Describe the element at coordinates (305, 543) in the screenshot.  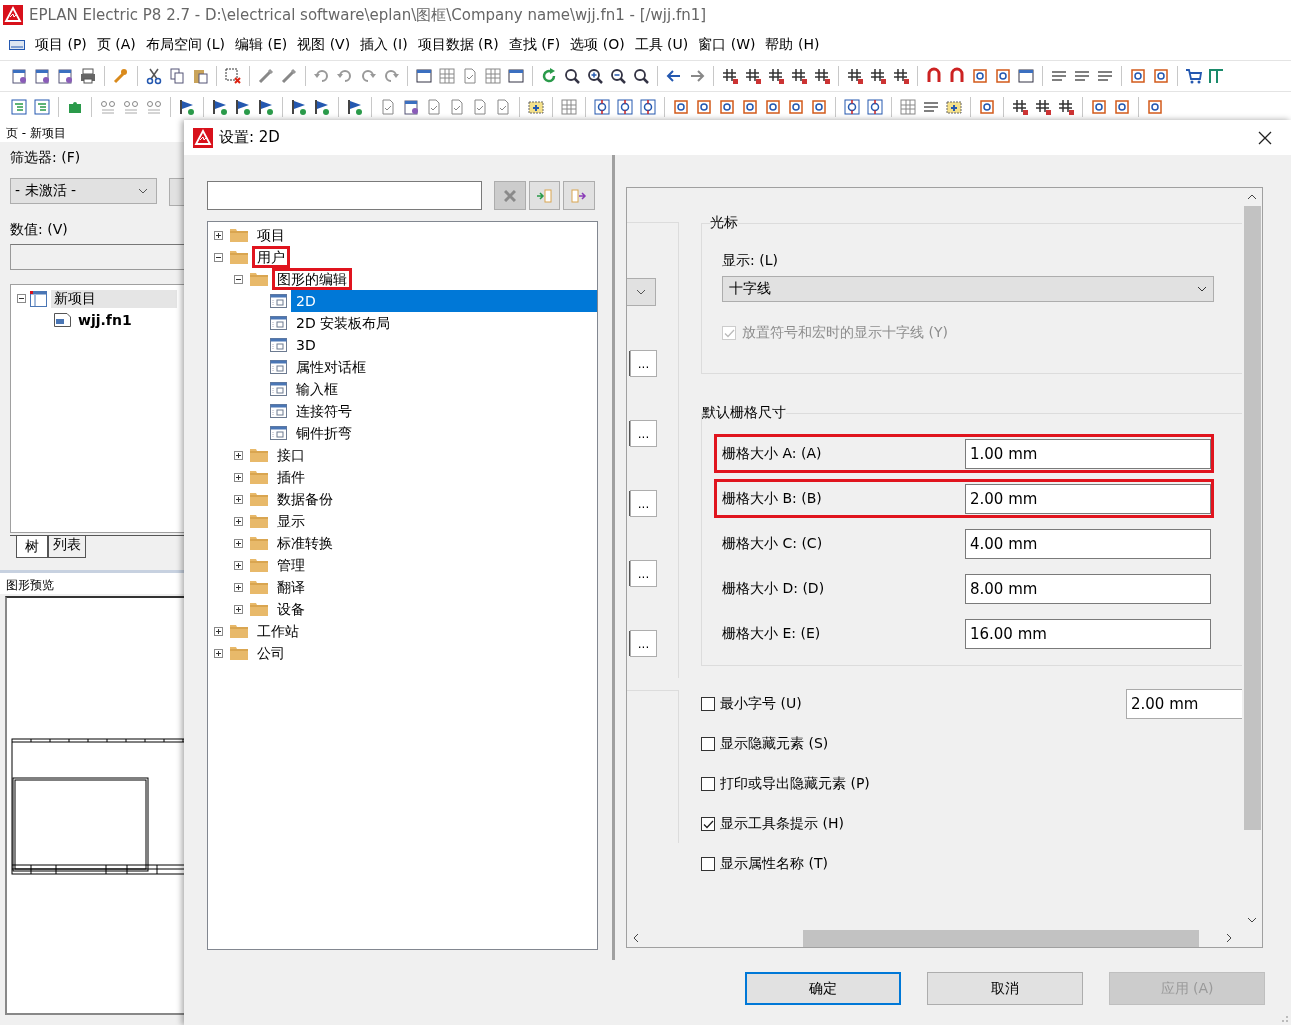
I see `tree-item: 标准转换` at that location.